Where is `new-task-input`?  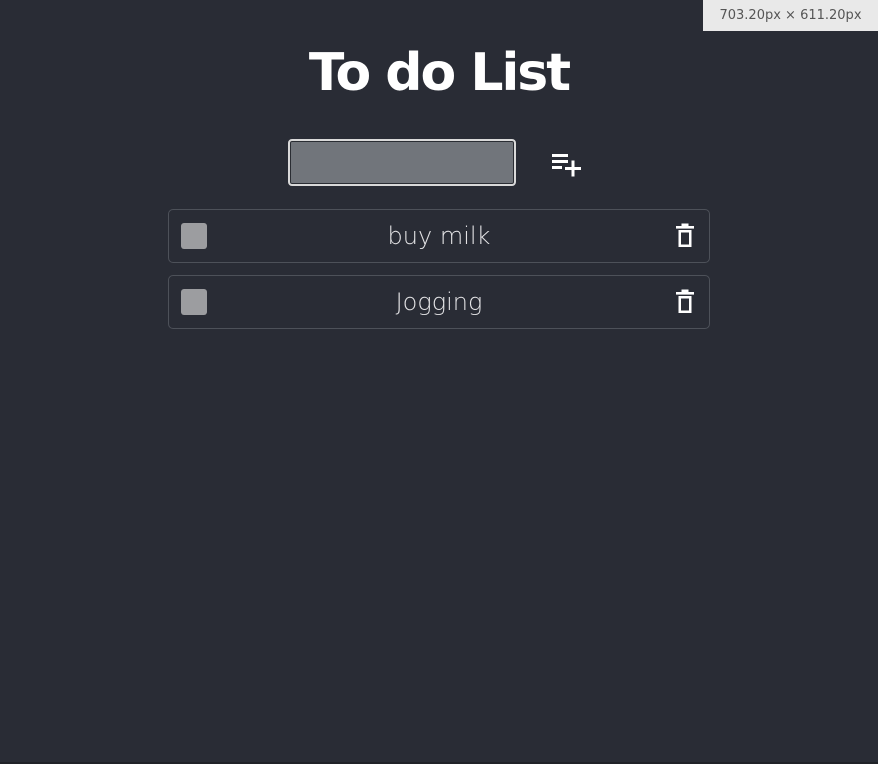
new-task-input is located at coordinates (402, 162).